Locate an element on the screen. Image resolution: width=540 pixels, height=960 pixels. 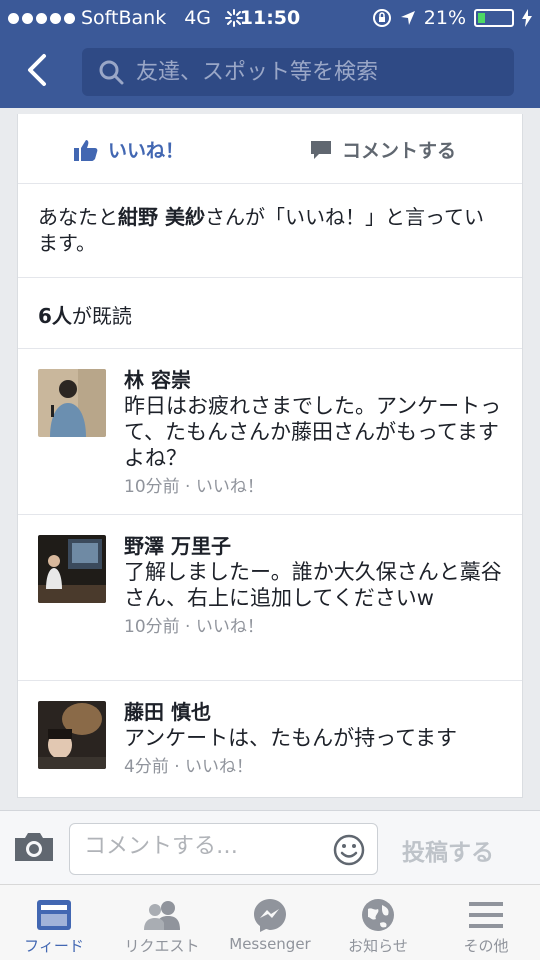
tab-label: お知らせ is located at coordinates (378, 946).